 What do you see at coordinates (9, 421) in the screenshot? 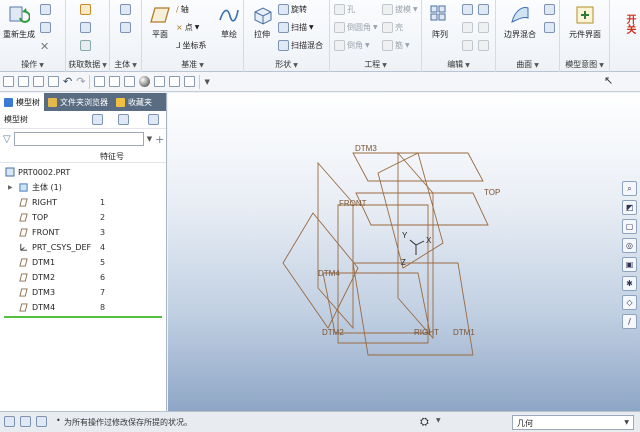
I see `status-panel-toggle-icon` at bounding box center [9, 421].